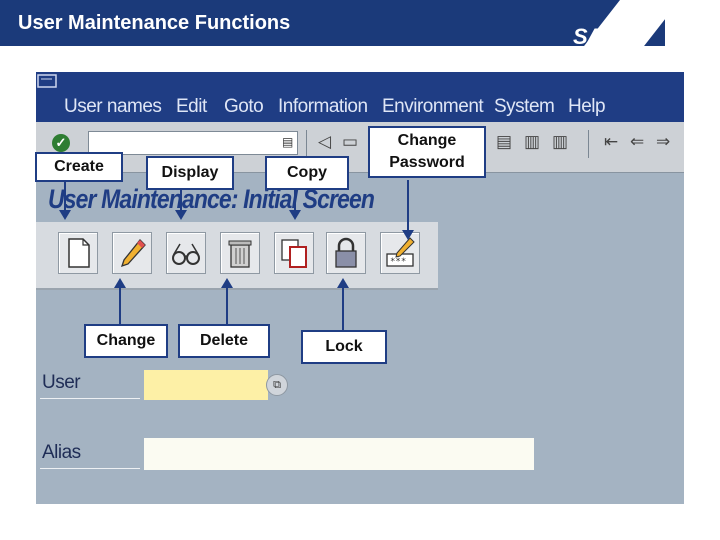 This screenshot has width=720, height=540. What do you see at coordinates (227, 306) in the screenshot?
I see `callout-delete-line` at bounding box center [227, 306].